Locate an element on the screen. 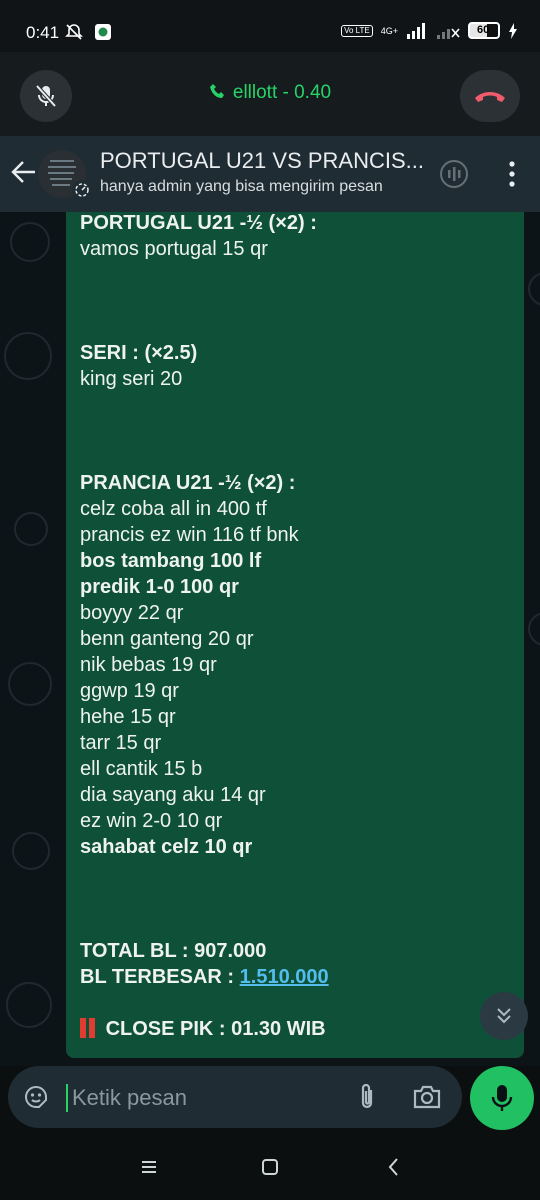  message-line: nik bebas 19 qr is located at coordinates (148, 665).